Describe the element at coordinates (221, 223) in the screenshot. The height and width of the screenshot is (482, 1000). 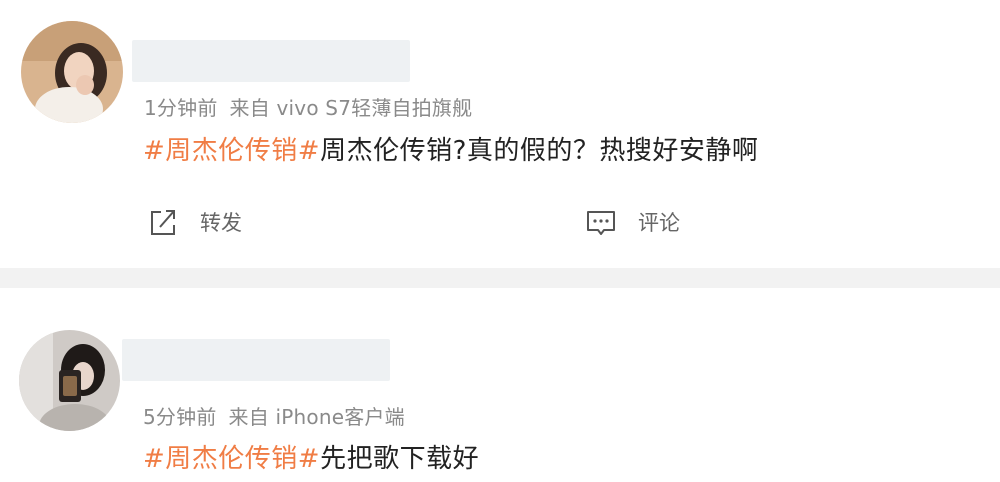
I see `repost-label: 转发` at that location.